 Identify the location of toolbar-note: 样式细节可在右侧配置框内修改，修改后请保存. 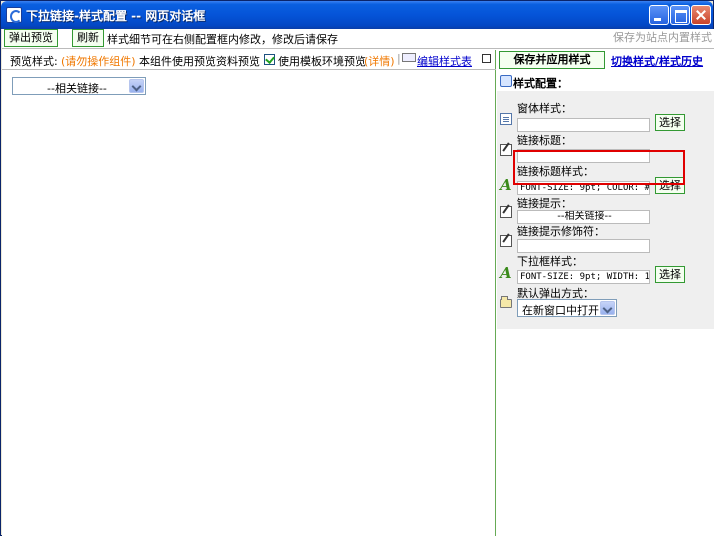
(222, 39).